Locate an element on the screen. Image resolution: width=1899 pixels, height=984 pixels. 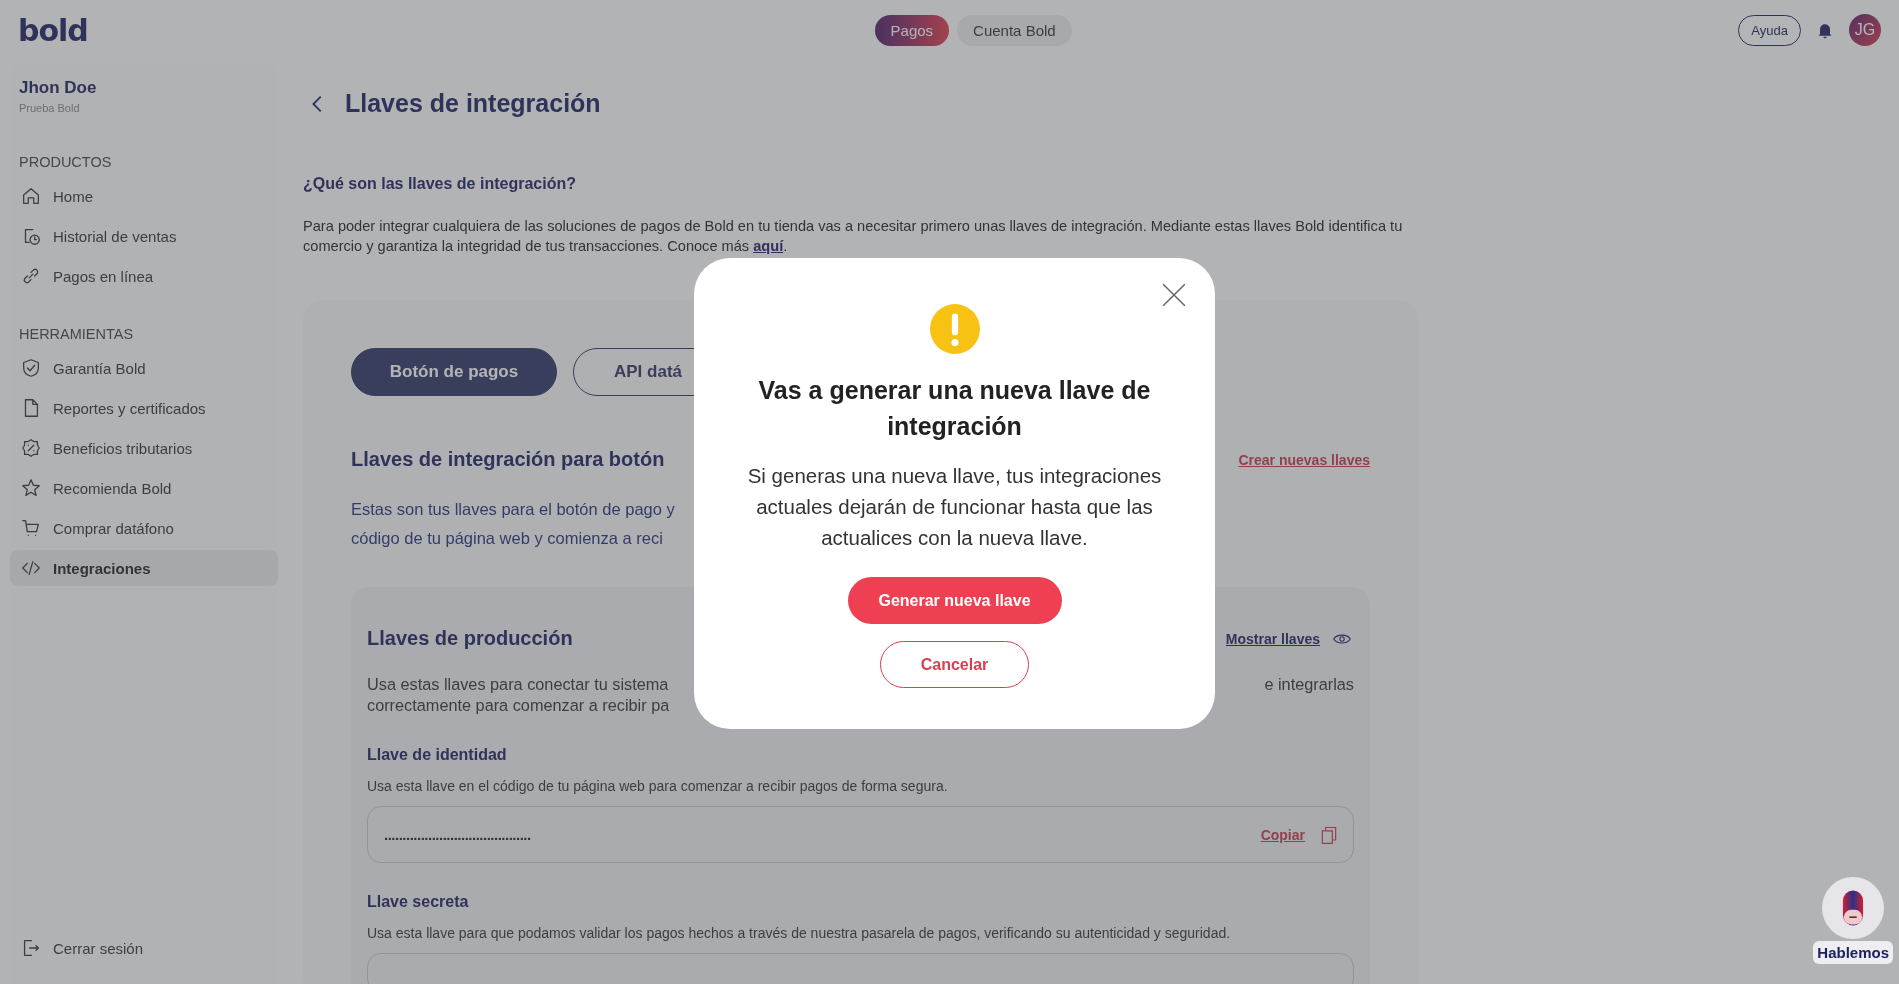
sidebar-item: Pagos en línea is located at coordinates (144, 276).